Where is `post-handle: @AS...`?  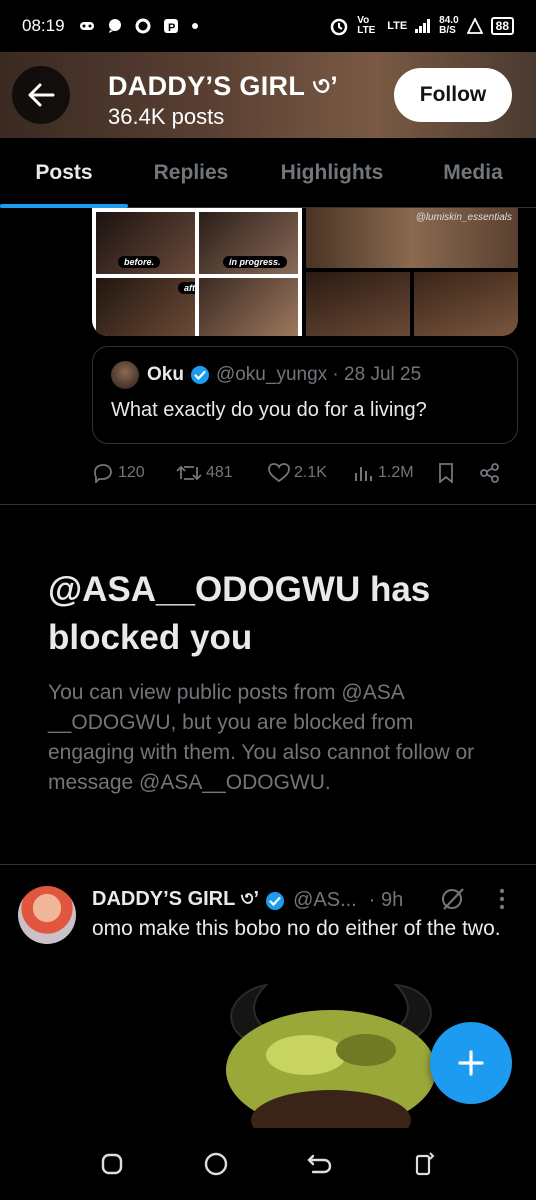 post-handle: @AS... is located at coordinates (325, 900).